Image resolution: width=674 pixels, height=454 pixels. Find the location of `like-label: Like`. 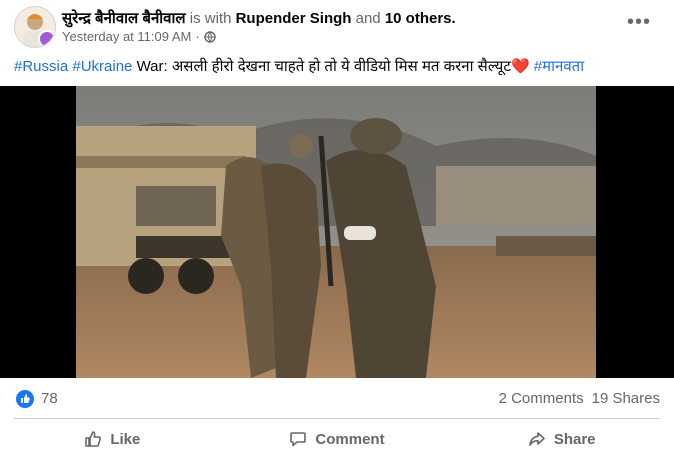

like-label: Like is located at coordinates (125, 439).